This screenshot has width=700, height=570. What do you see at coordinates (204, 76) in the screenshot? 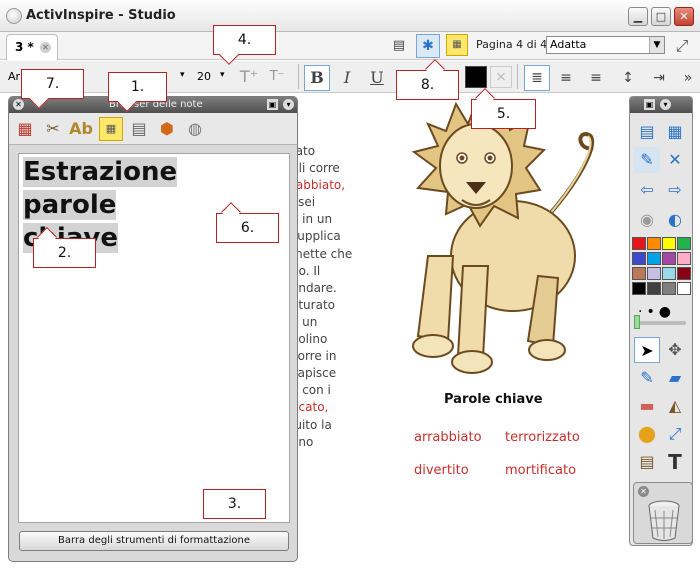
I see `font-size-field: 20` at bounding box center [204, 76].